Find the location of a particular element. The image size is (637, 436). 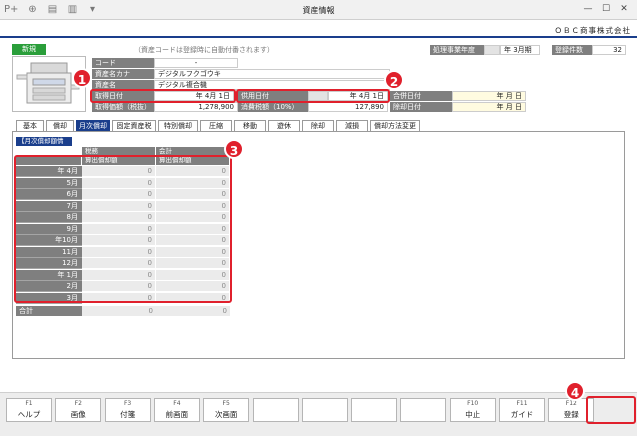

fkey-number: F4 is located at coordinates (177, 403).